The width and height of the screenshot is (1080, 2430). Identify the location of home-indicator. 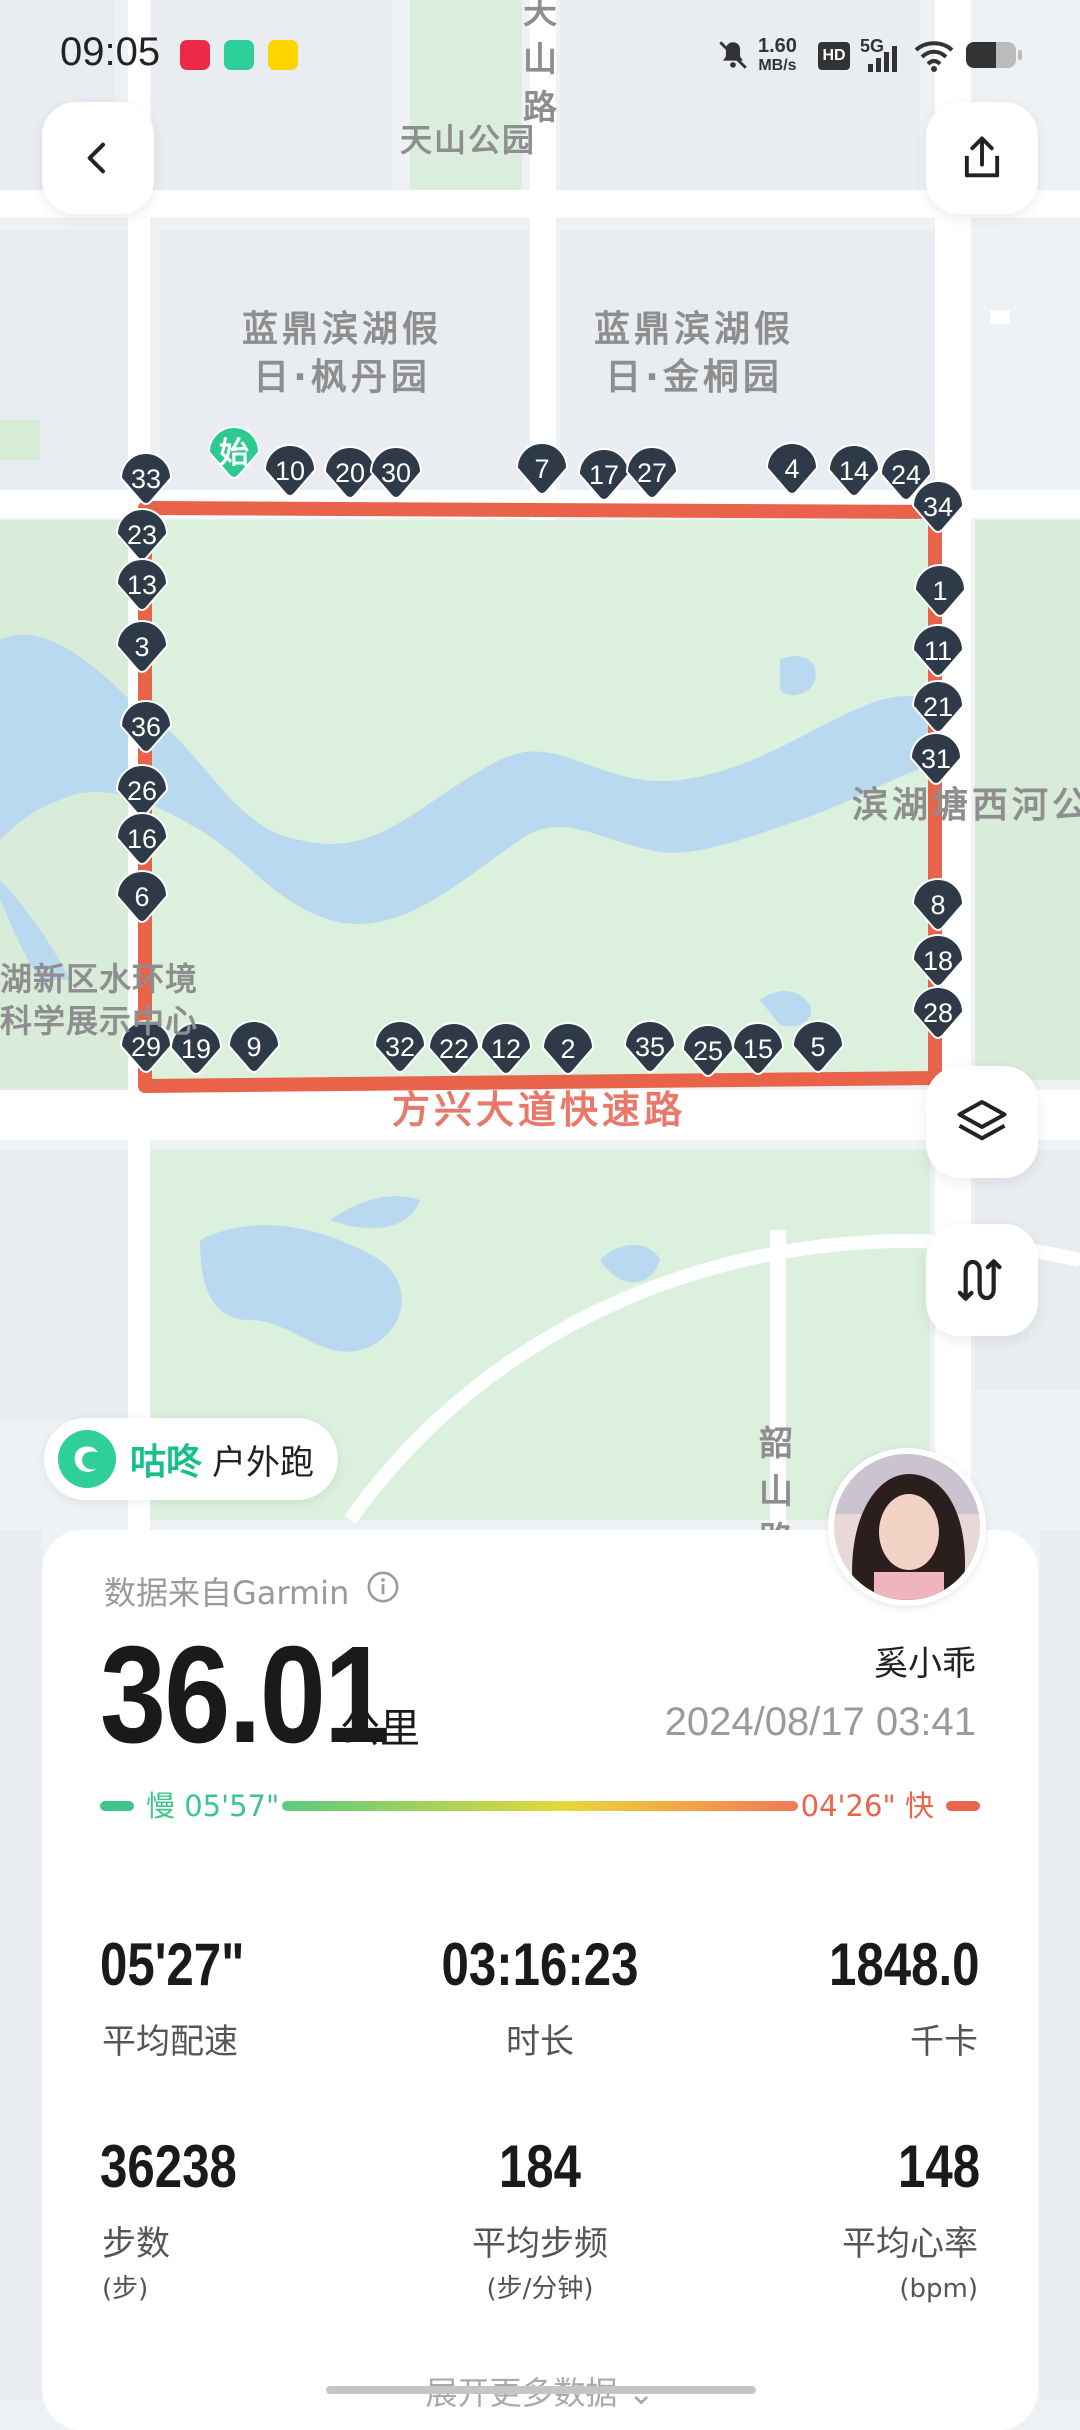
(541, 2390).